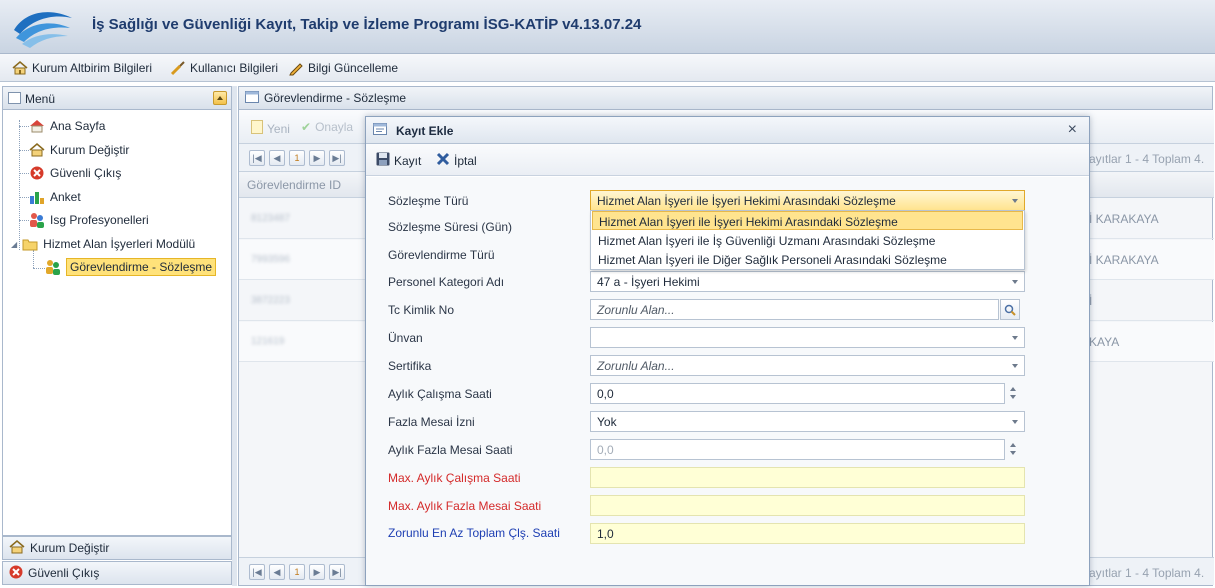 The image size is (1215, 588). I want to click on menu-bottom-kurum-degistir: Kurum Değiştir, so click(117, 548).